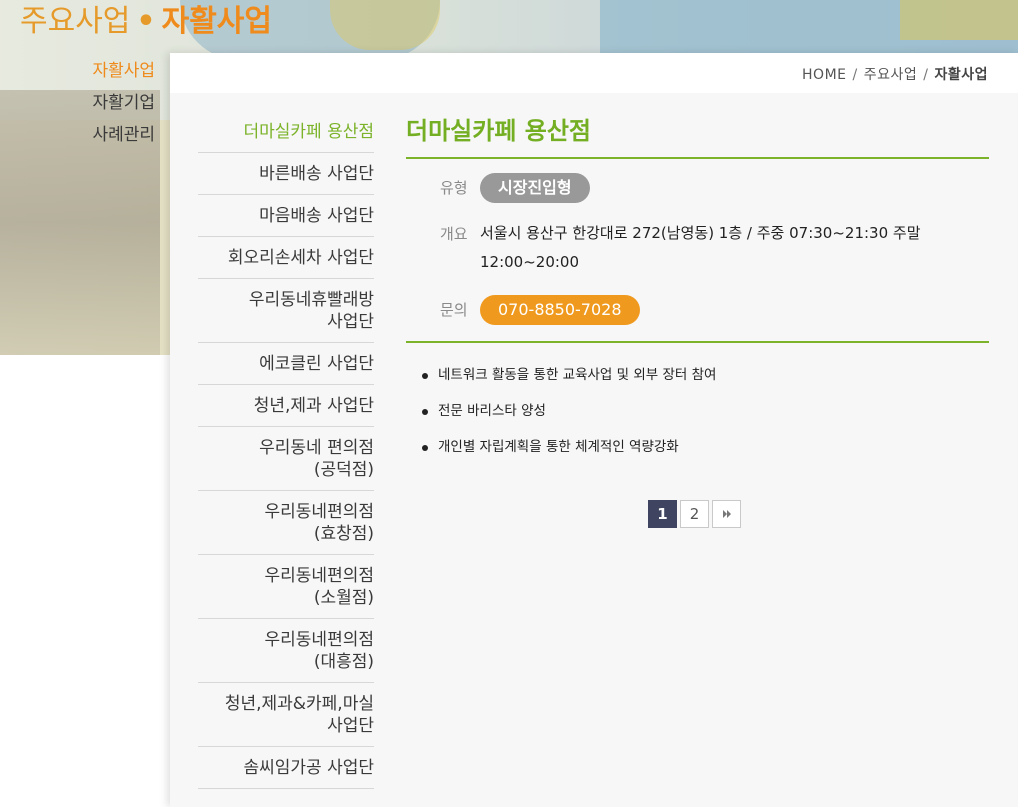 The height and width of the screenshot is (807, 1018). I want to click on page-1-button: 1, so click(662, 514).